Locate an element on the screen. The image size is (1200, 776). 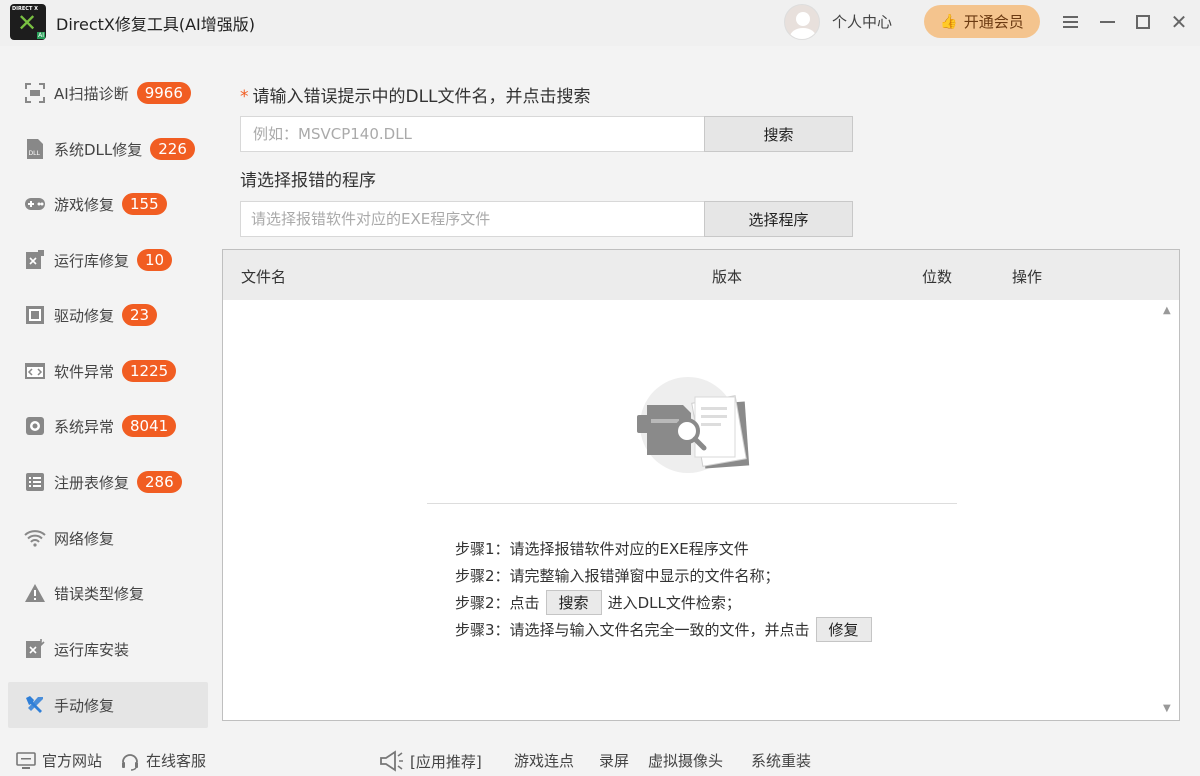
footer-link-system-reinstall: 系统重装 is located at coordinates (781, 760).